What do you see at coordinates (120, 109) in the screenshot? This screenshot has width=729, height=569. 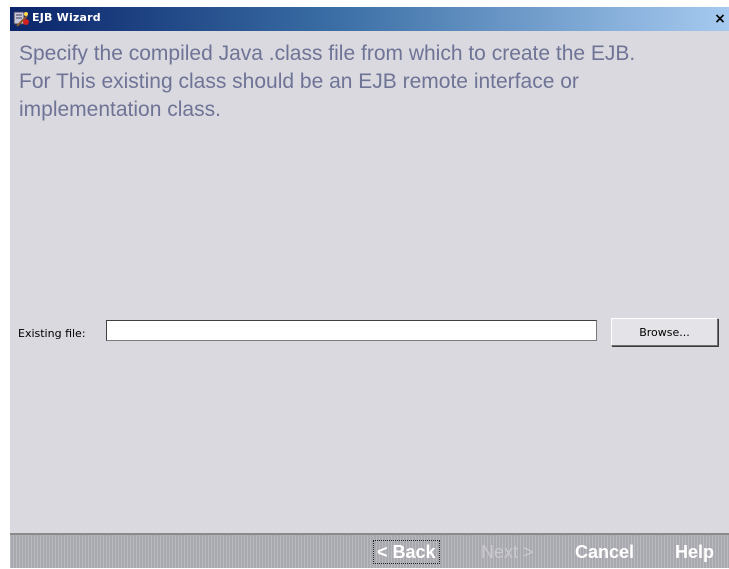 I see `instructions-line-3: implementation class.` at bounding box center [120, 109].